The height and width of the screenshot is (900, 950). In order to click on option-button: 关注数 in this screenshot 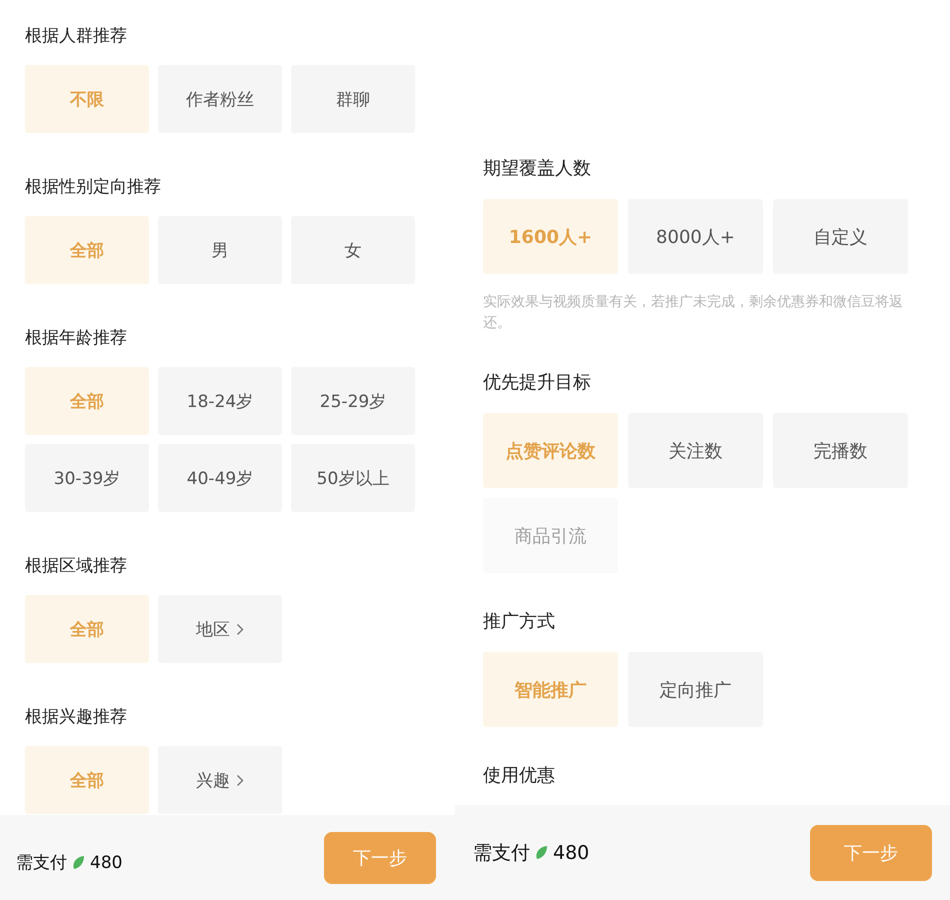, I will do `click(695, 450)`.